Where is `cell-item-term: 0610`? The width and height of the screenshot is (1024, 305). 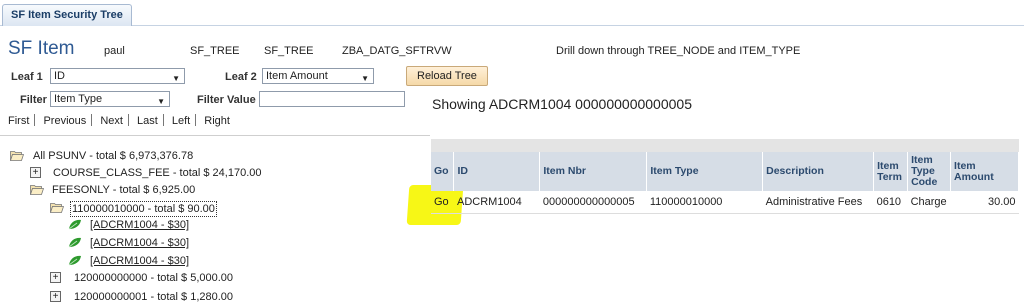 cell-item-term: 0610 is located at coordinates (890, 202).